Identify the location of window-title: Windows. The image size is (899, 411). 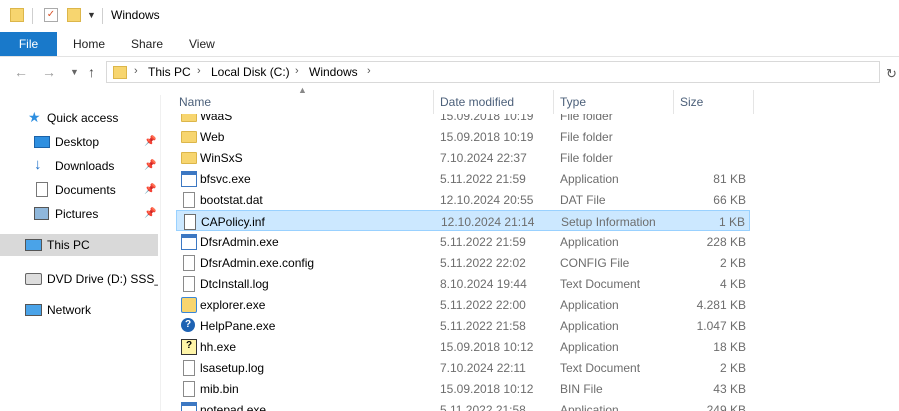
(135, 15).